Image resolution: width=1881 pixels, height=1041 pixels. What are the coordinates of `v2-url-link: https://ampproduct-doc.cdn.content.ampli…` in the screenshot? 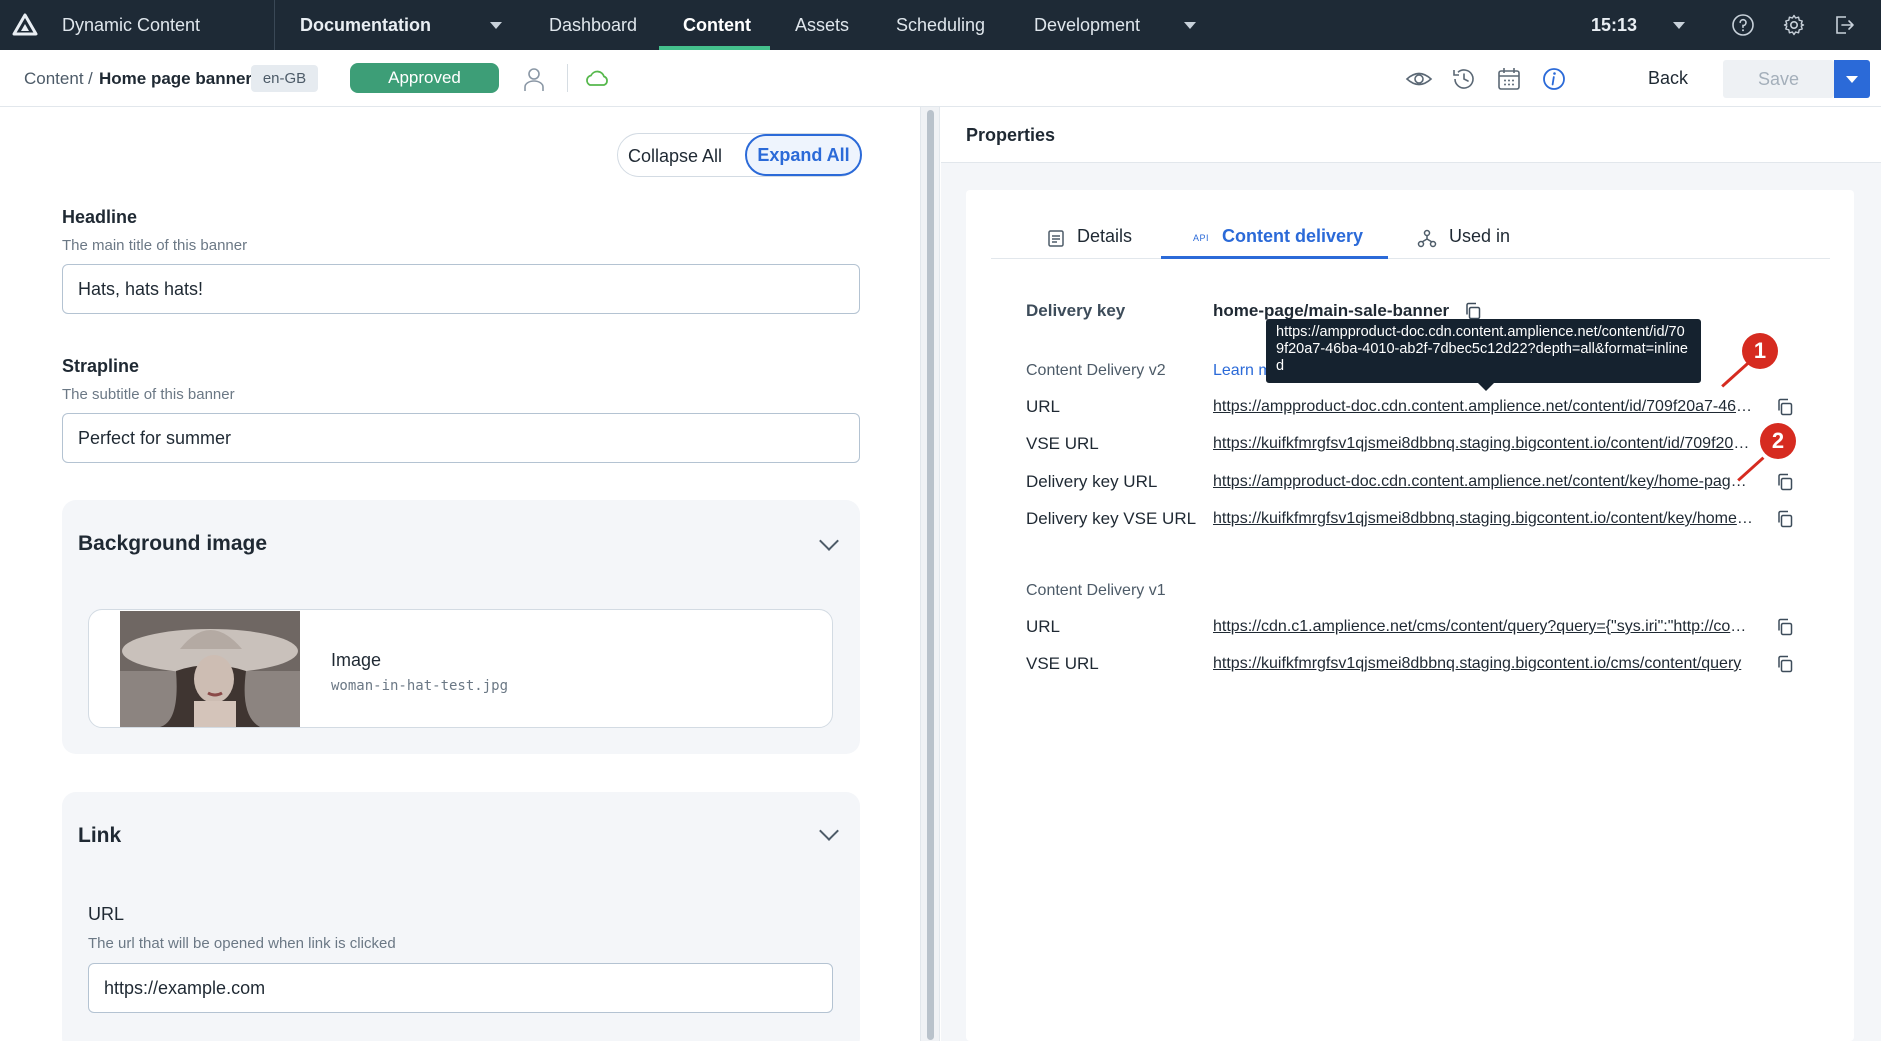 It's located at (1483, 407).